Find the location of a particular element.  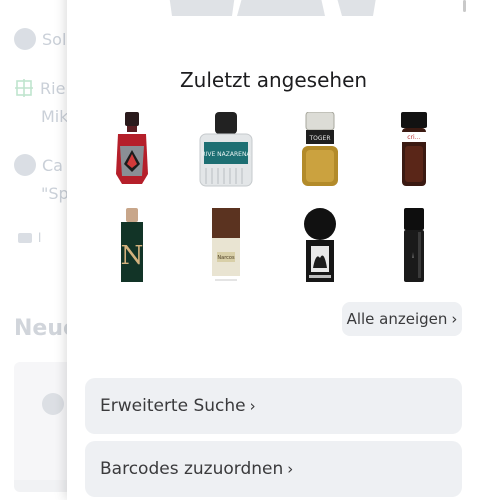

bottle-label-text: RIVE NAZARENA is located at coordinates (226, 154).